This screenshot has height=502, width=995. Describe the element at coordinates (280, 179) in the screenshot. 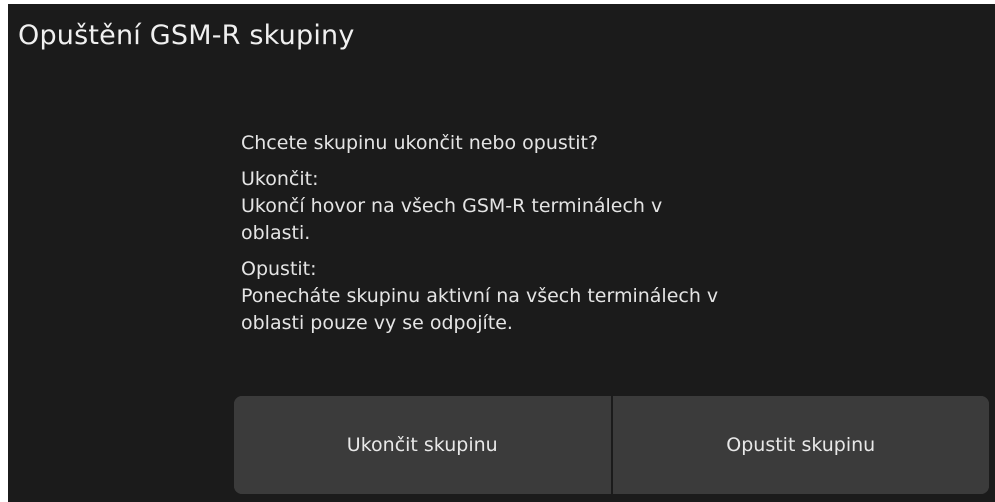

I see `end-heading: Ukončit:` at that location.